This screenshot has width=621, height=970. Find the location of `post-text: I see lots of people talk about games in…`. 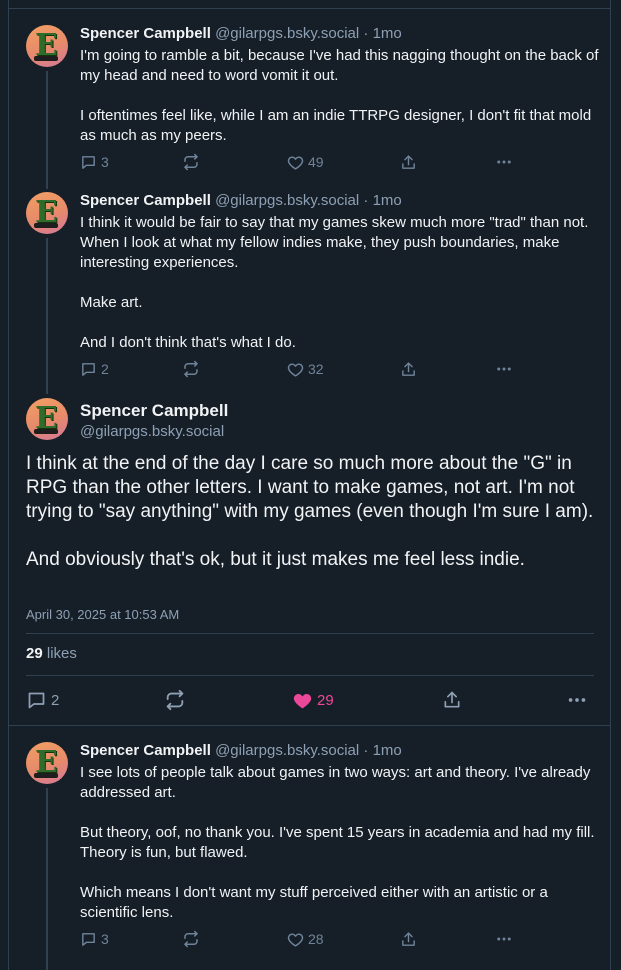

post-text: I see lots of people talk about games in… is located at coordinates (337, 842).